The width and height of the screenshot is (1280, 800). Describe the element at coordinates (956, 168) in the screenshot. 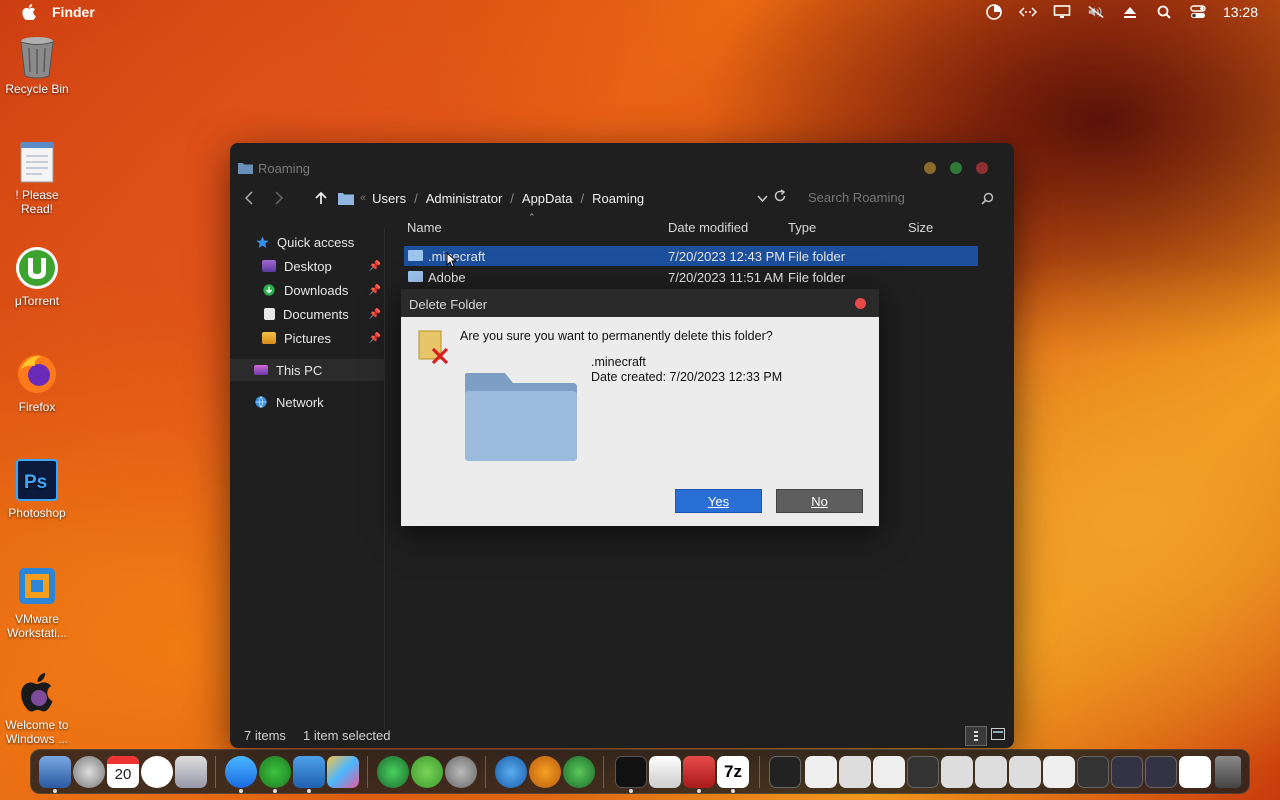

I see `maximize-button` at that location.